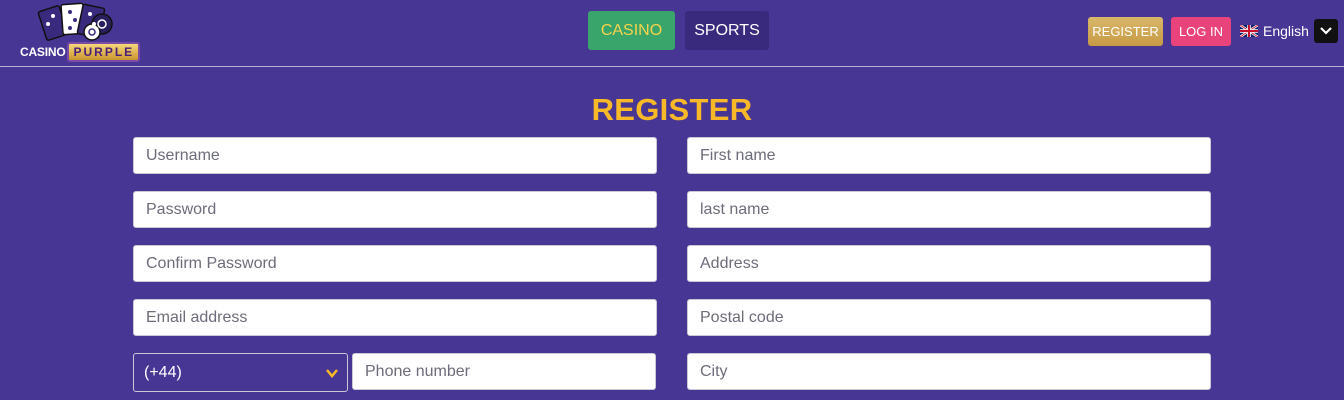  Describe the element at coordinates (395, 263) in the screenshot. I see `confirm-password-field` at that location.